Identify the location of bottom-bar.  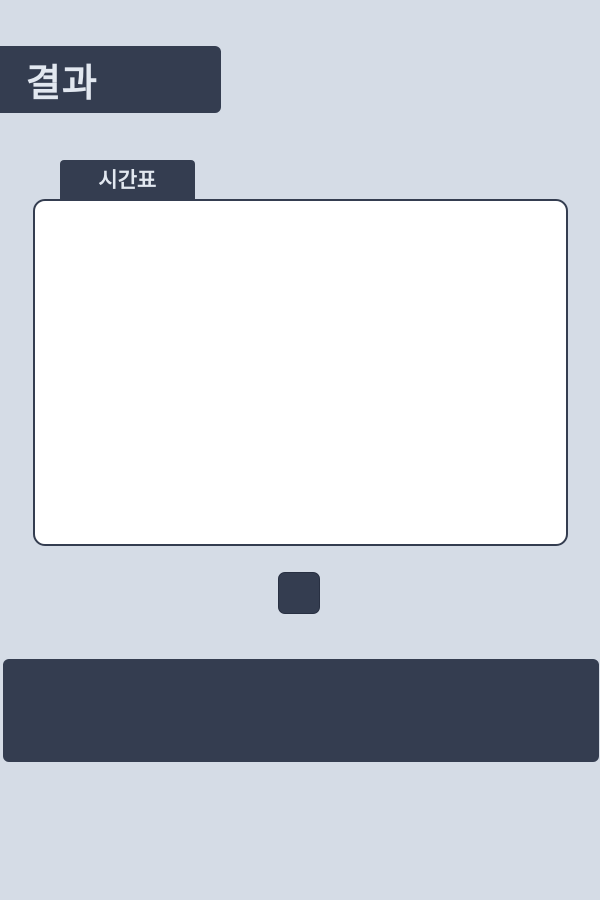
(301, 710).